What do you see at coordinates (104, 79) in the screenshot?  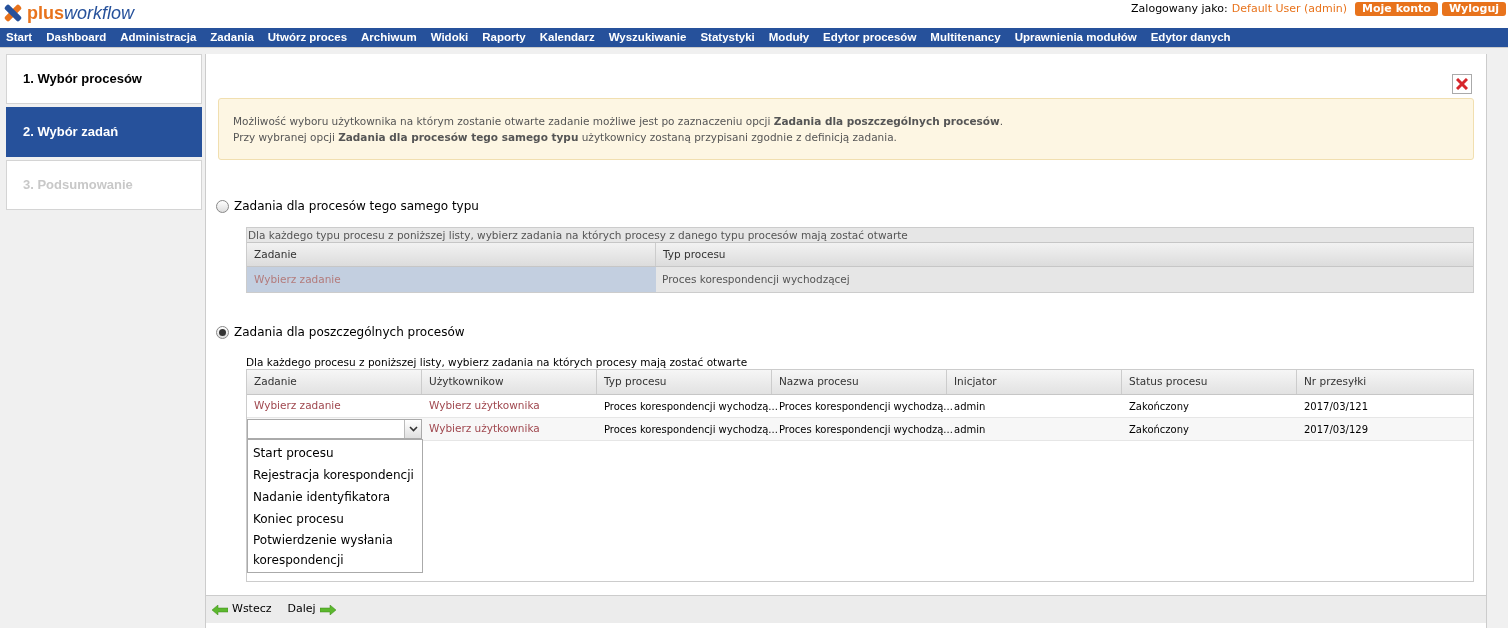 I see `wizard-step: 1. Wybór procesów` at bounding box center [104, 79].